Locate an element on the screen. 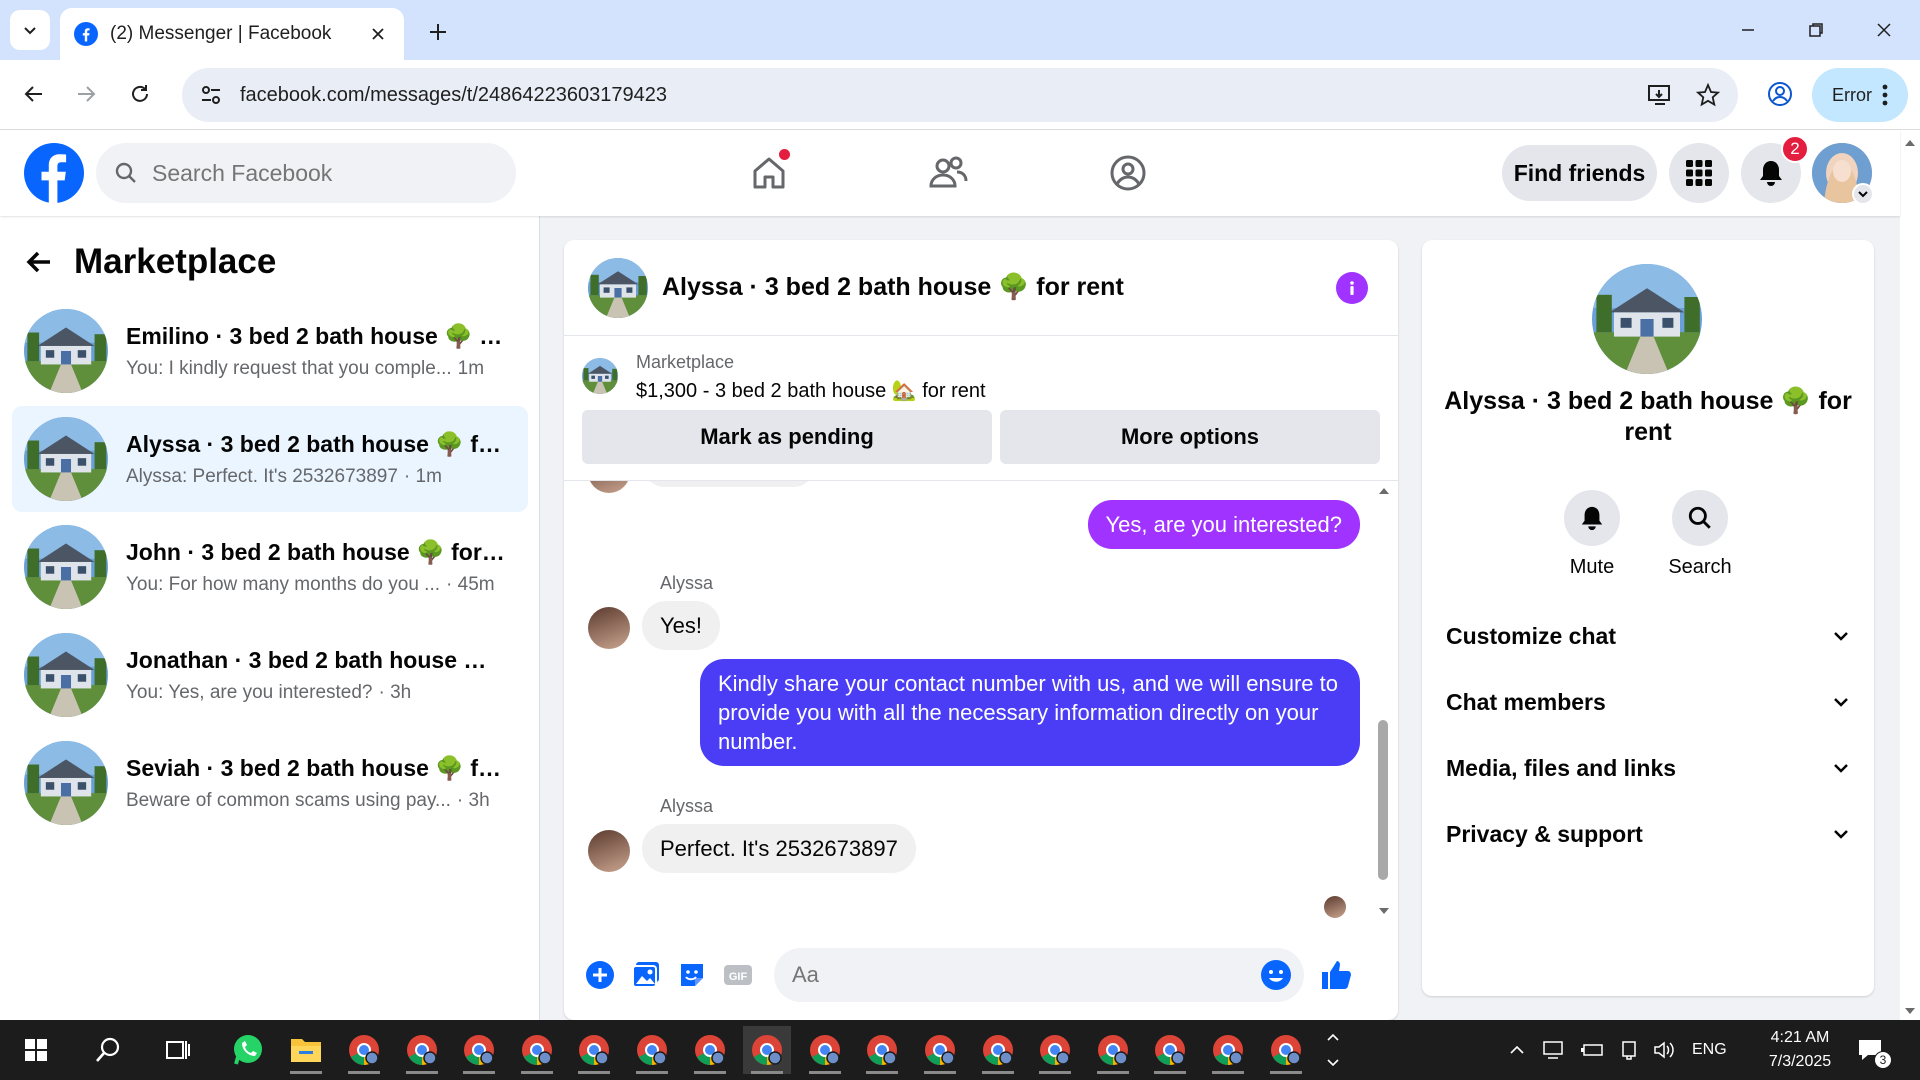 Image resolution: width=1920 pixels, height=1080 pixels. new-tab-button is located at coordinates (438, 32).